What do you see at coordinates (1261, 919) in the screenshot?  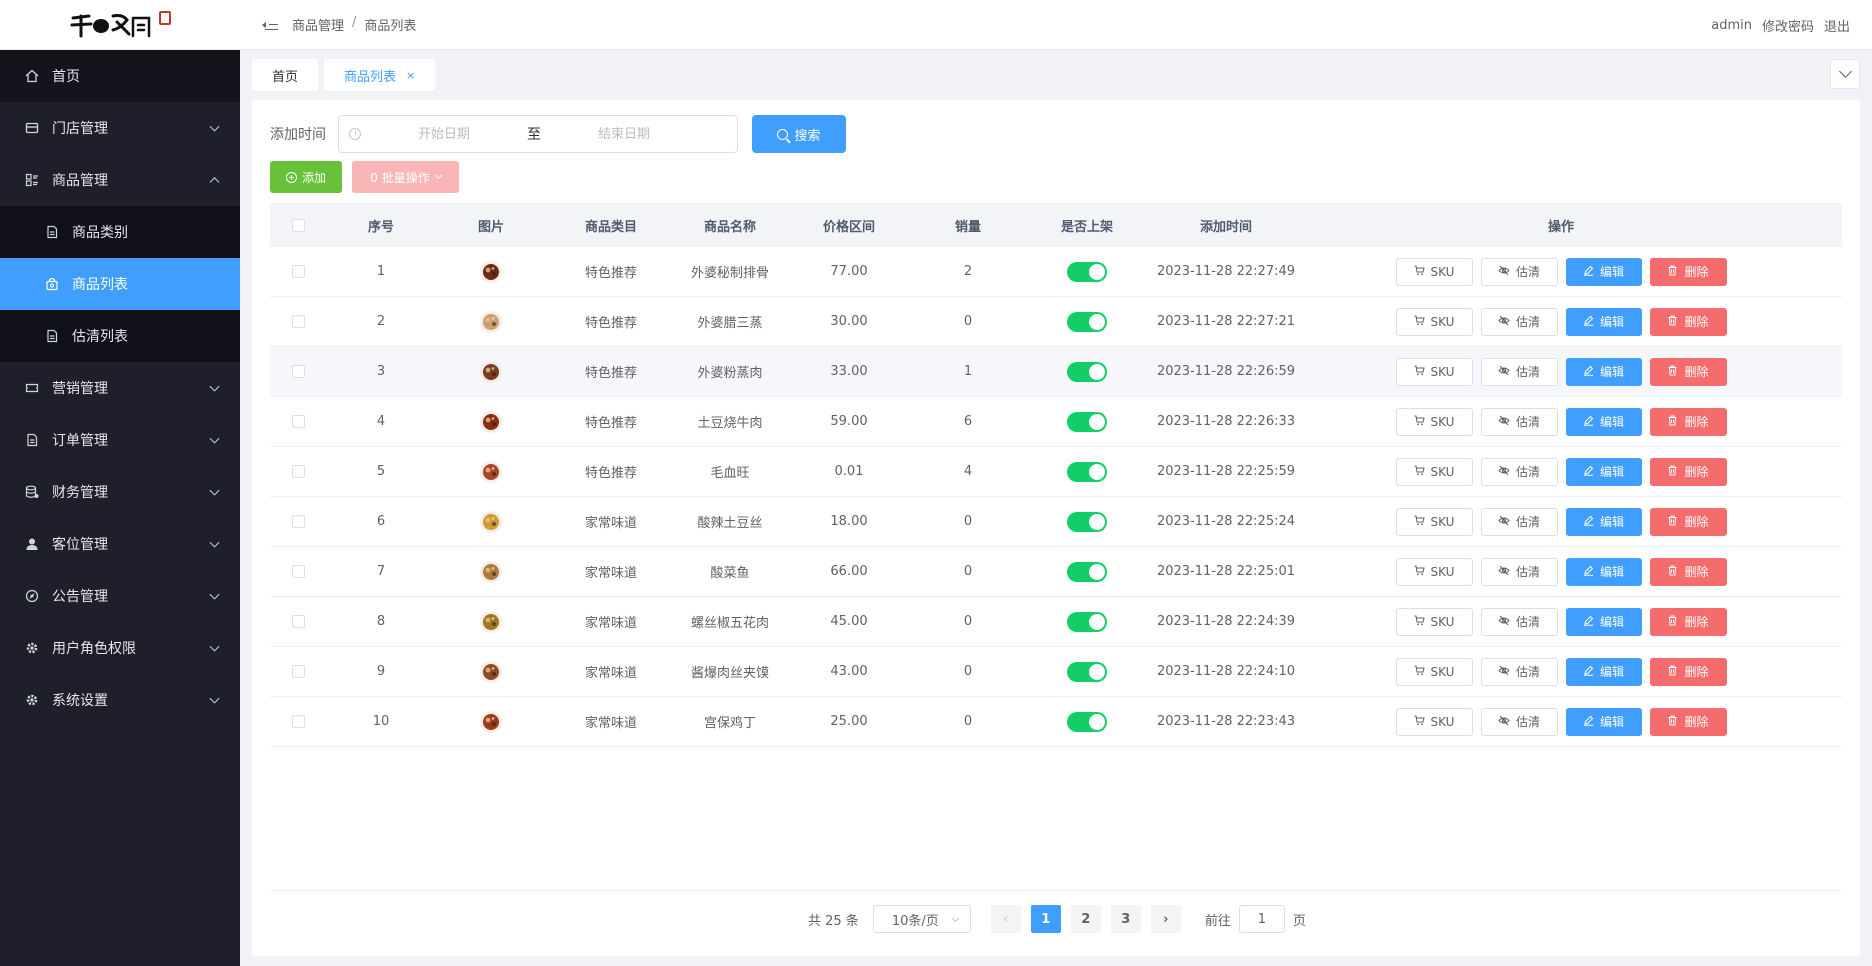 I see `page-jump-input` at bounding box center [1261, 919].